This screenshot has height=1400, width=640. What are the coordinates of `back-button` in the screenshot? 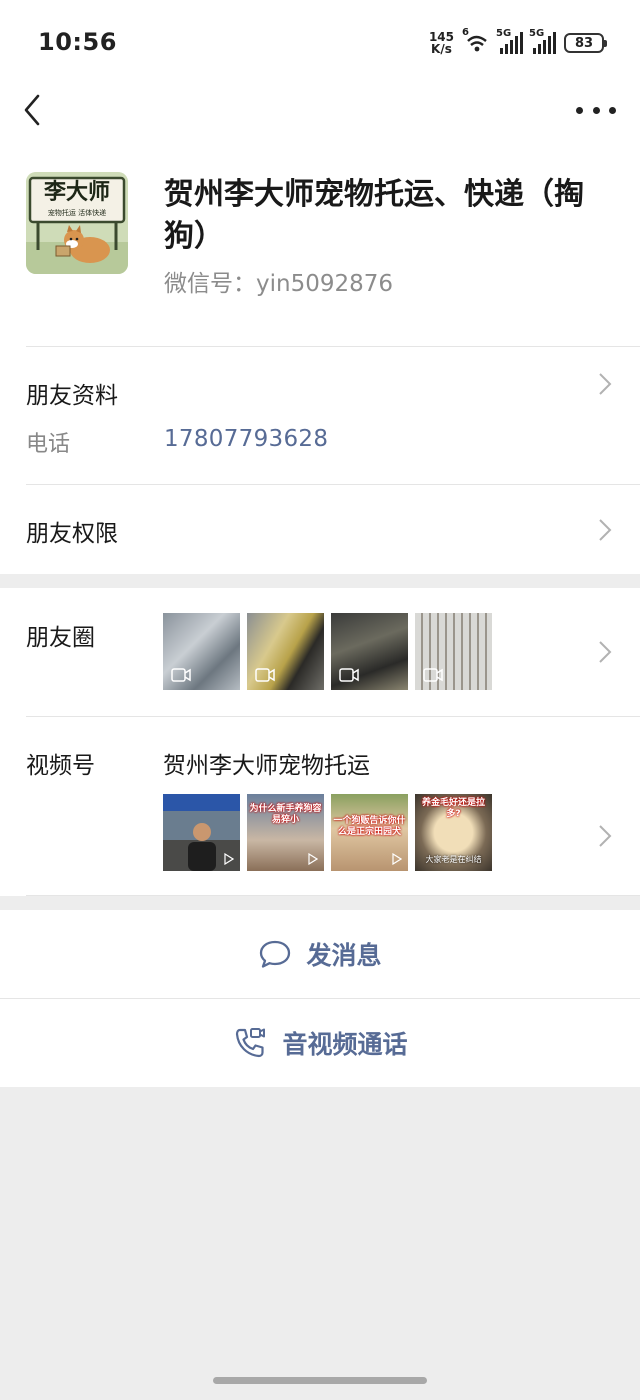 It's located at (34, 110).